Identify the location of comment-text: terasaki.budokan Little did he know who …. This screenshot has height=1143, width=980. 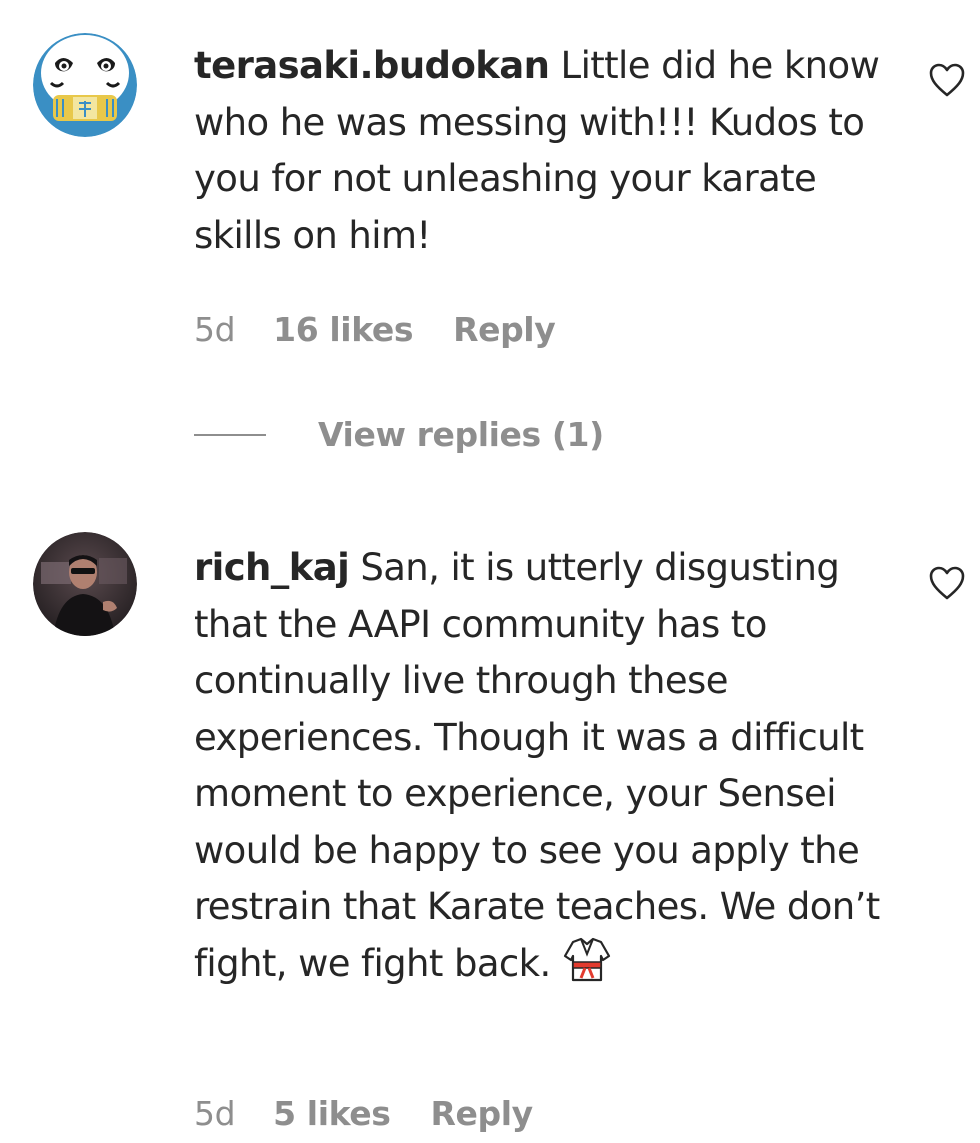
(544, 151).